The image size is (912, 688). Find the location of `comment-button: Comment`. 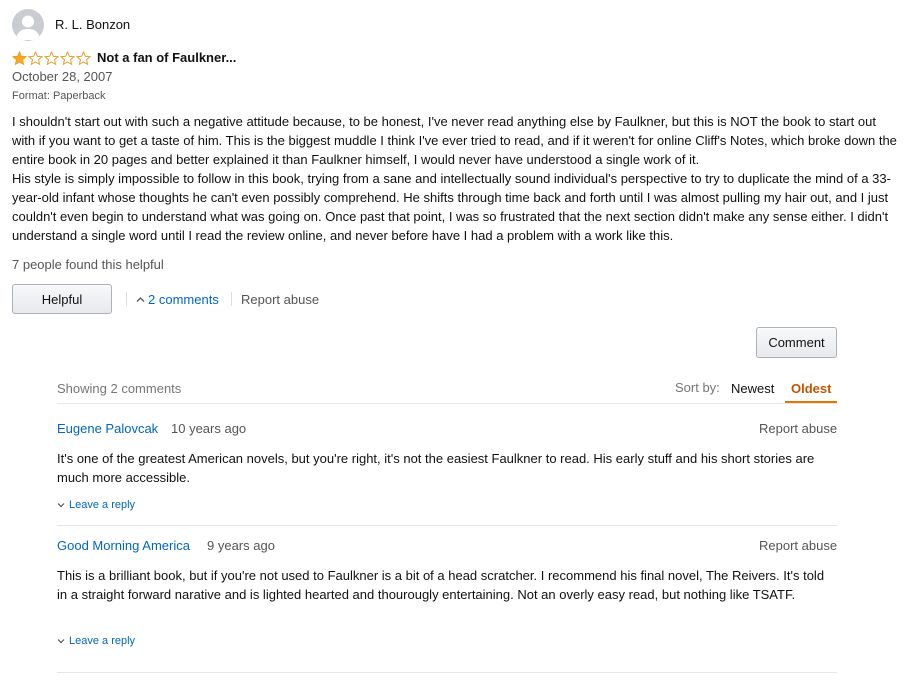

comment-button: Comment is located at coordinates (796, 342).